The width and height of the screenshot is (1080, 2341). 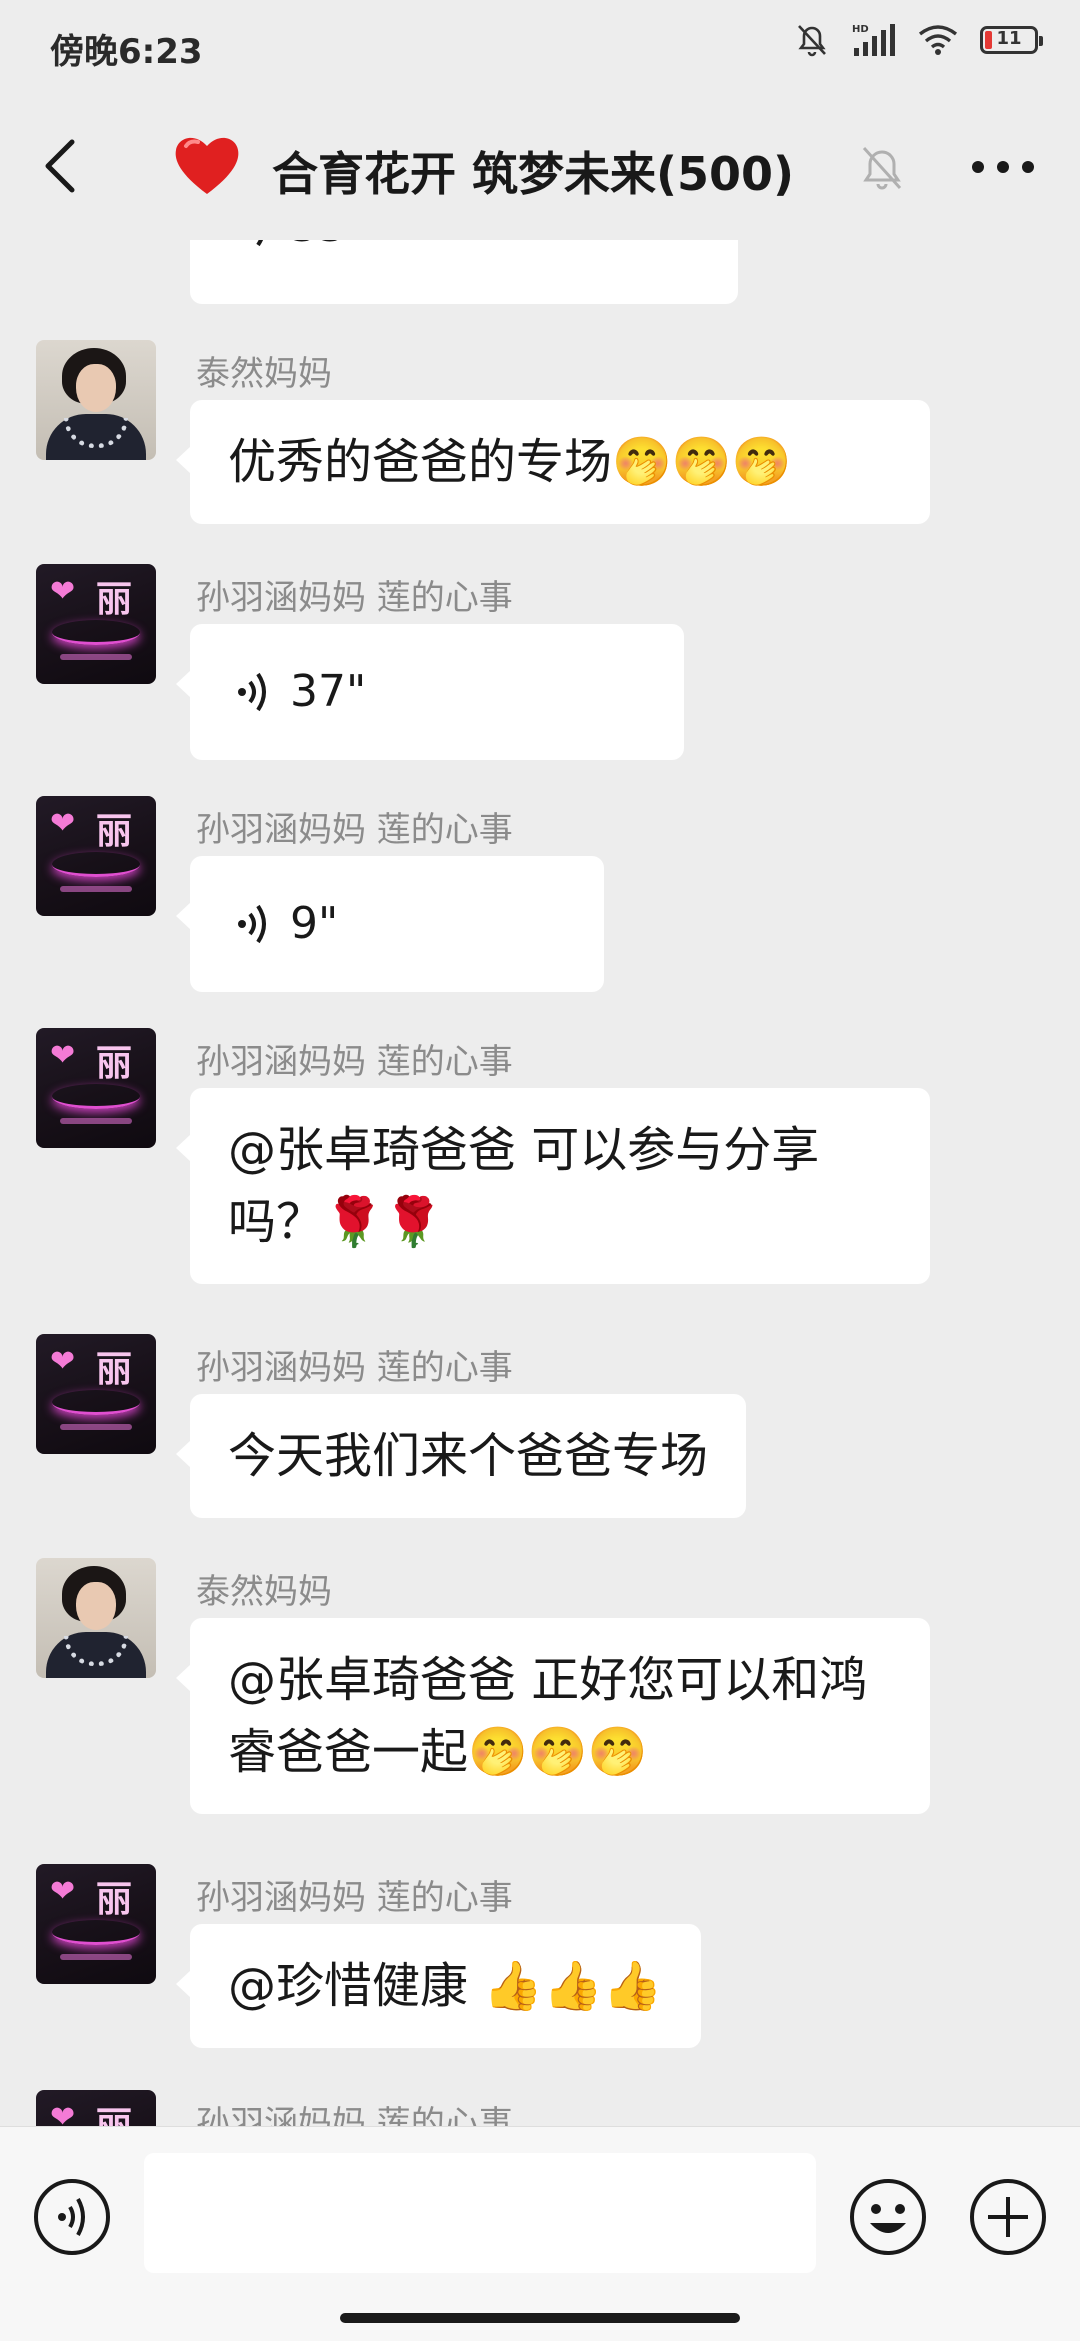 I want to click on text-bubble: 今天我们来个爸爸专场, so click(x=461, y=1456).